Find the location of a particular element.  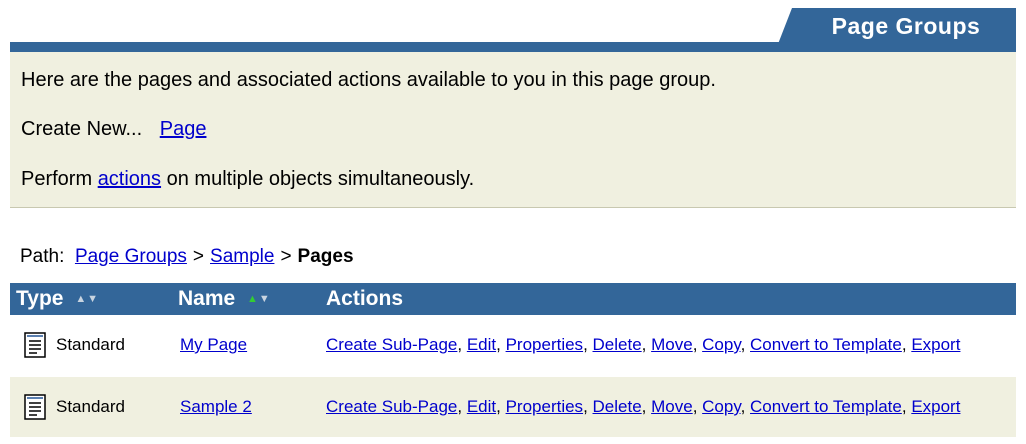

perform-suffix: on multiple objects simultaneously. is located at coordinates (320, 179).